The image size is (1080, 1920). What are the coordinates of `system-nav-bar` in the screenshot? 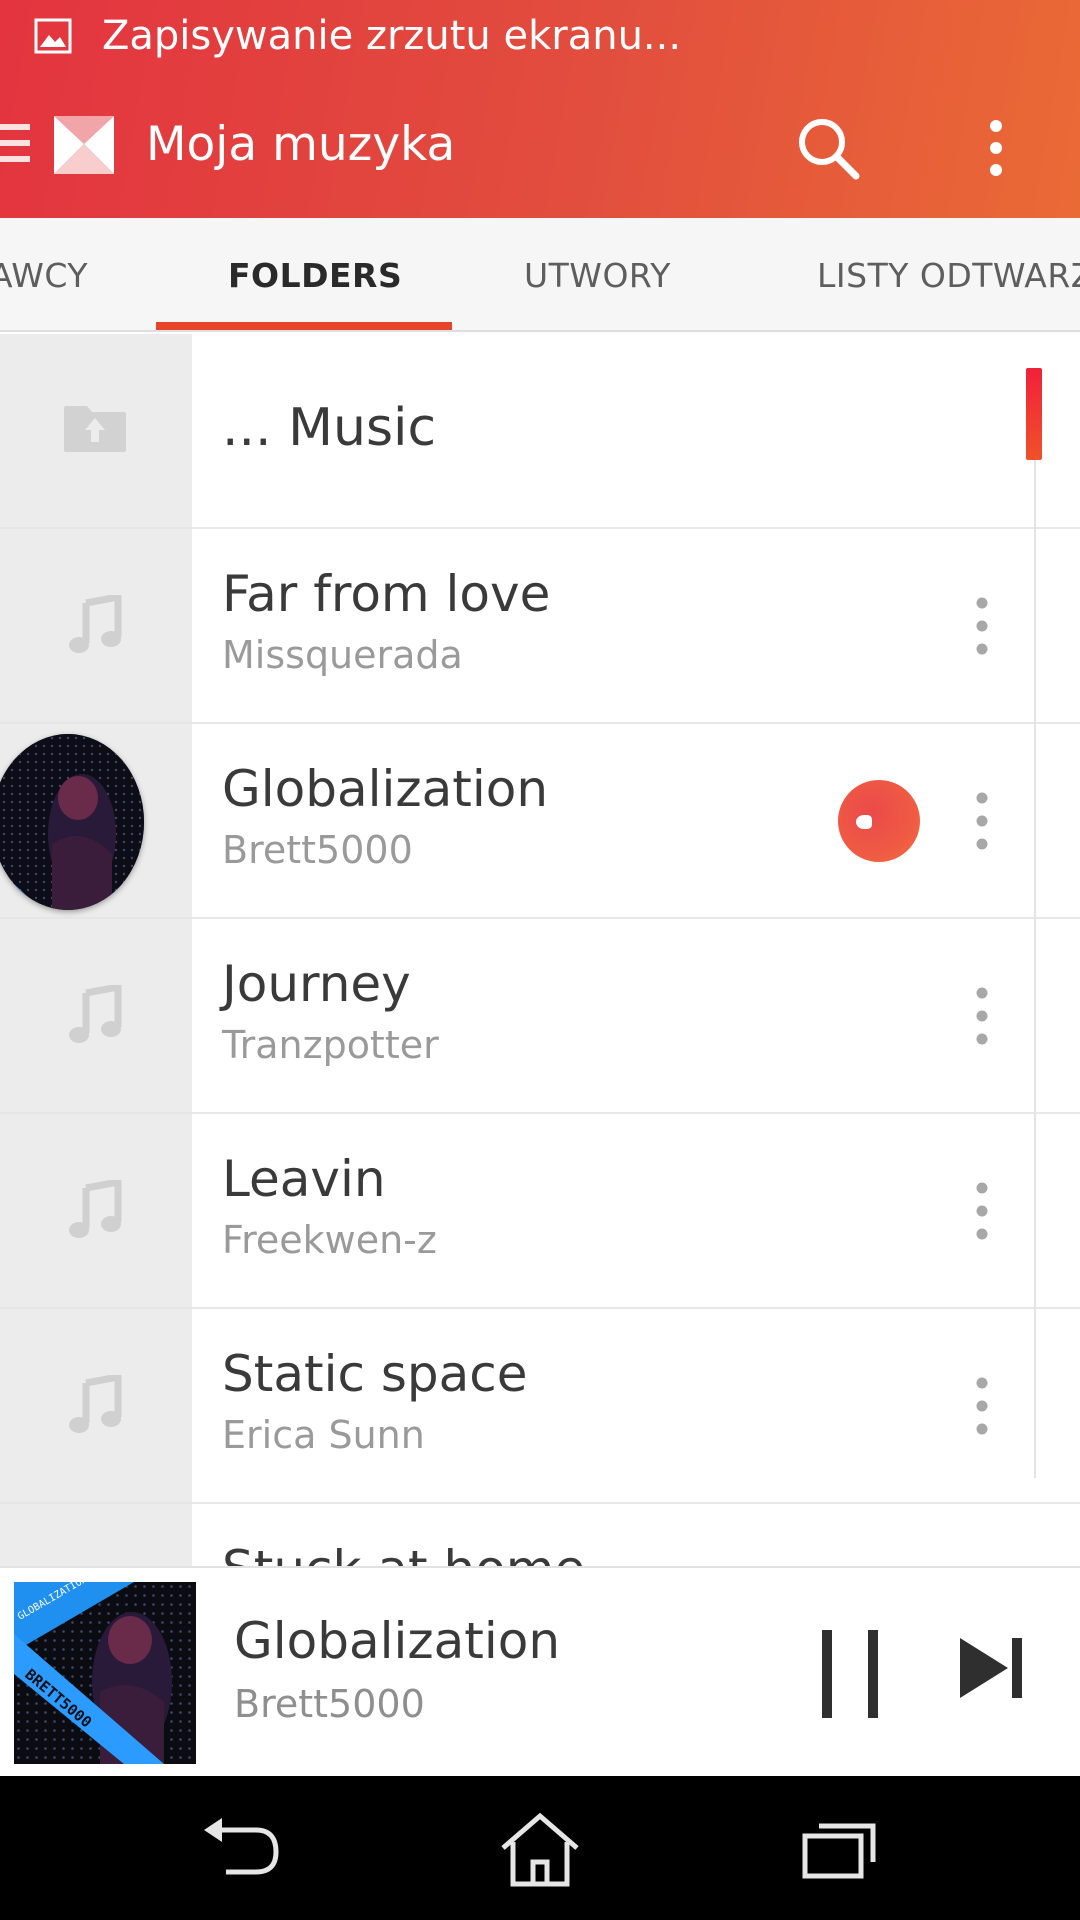 It's located at (540, 1848).